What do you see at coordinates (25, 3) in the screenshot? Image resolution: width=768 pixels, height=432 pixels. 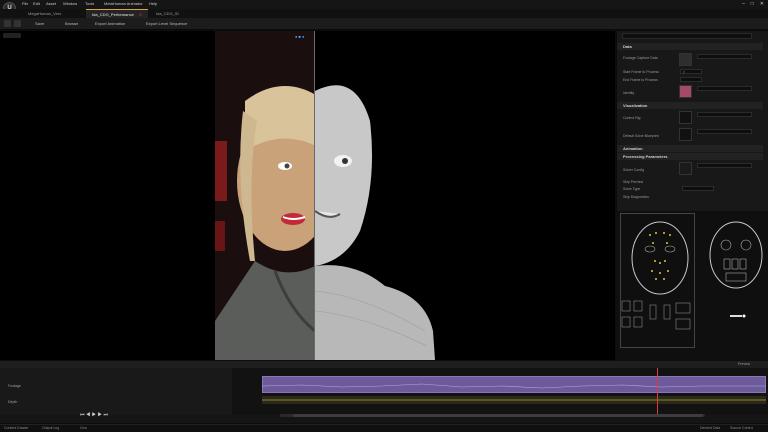 I see `menu-file: File` at bounding box center [25, 3].